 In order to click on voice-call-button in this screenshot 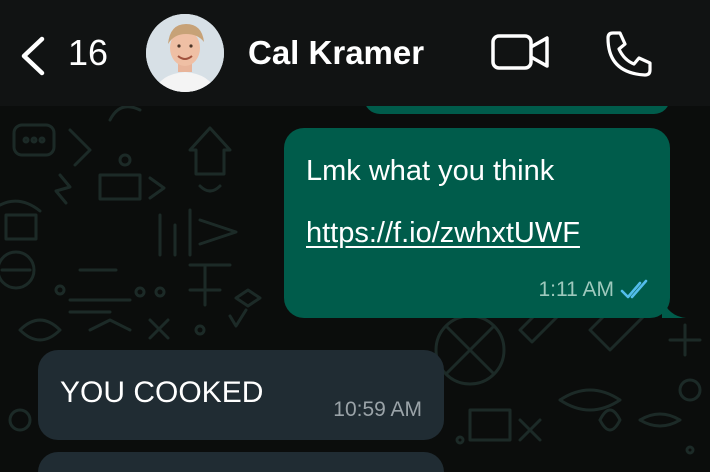, I will do `click(626, 53)`.